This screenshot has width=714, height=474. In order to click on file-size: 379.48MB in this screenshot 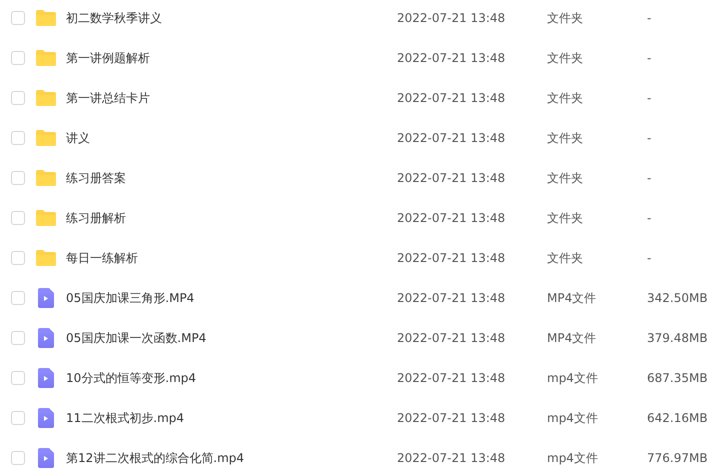, I will do `click(677, 338)`.